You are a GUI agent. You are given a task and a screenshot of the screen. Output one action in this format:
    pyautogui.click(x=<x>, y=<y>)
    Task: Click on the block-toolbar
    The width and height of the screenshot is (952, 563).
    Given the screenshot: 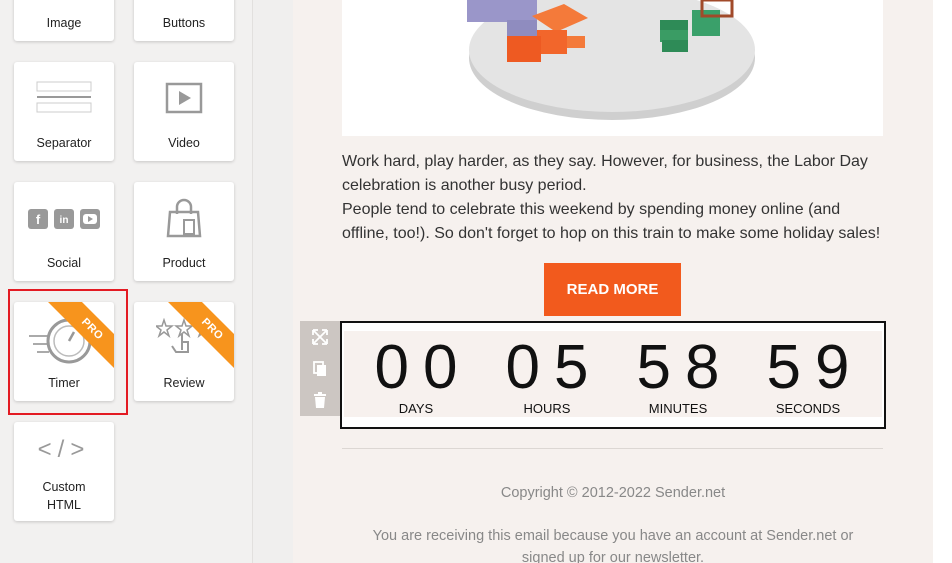 What is the action you would take?
    pyautogui.click(x=320, y=368)
    